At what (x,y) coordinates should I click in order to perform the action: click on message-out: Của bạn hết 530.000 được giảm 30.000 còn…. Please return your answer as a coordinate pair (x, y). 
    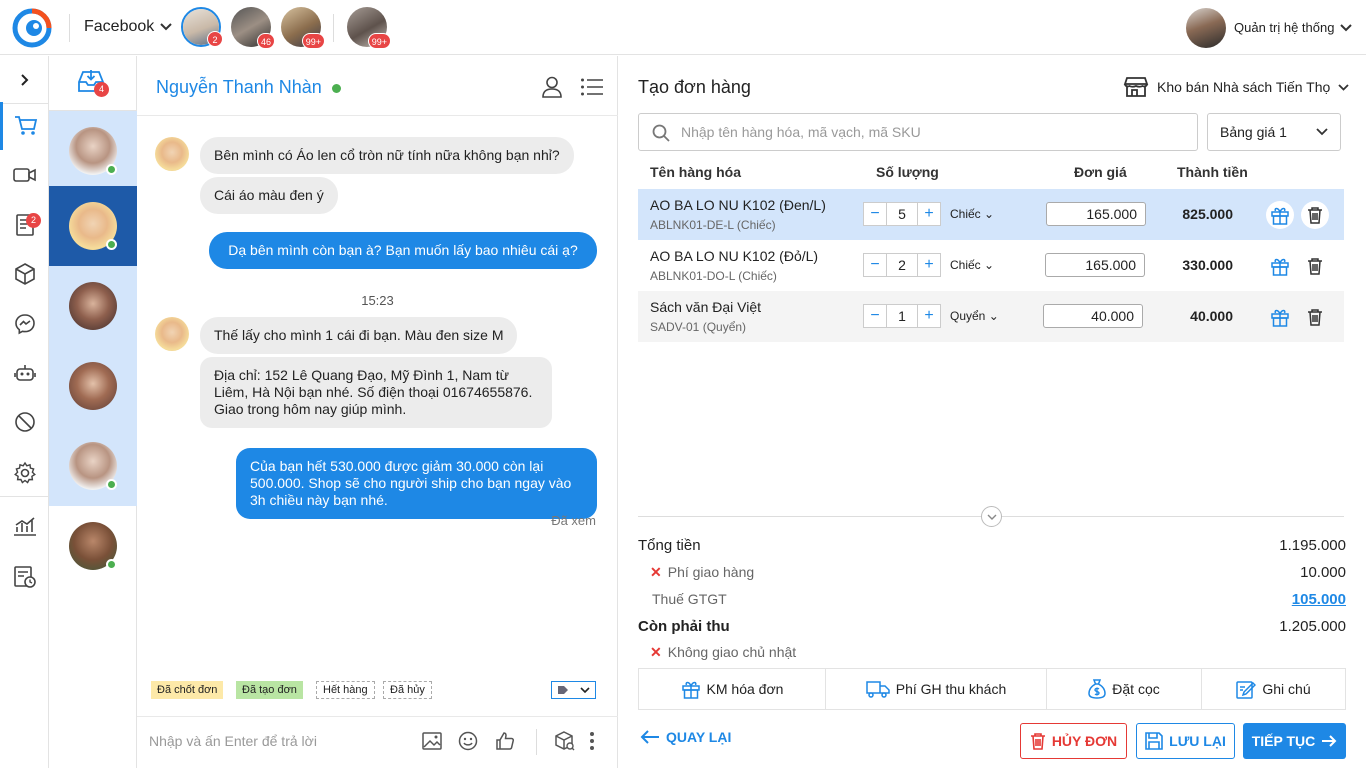
    Looking at the image, I should click on (416, 483).